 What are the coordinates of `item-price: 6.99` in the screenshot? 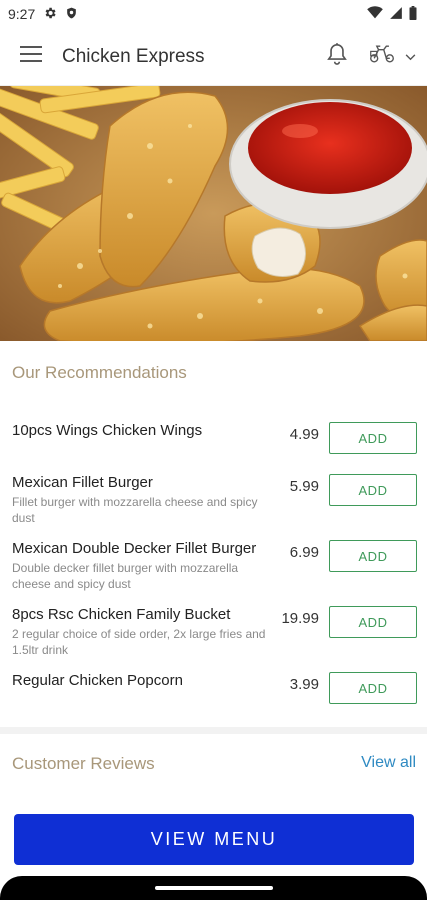 It's located at (304, 552).